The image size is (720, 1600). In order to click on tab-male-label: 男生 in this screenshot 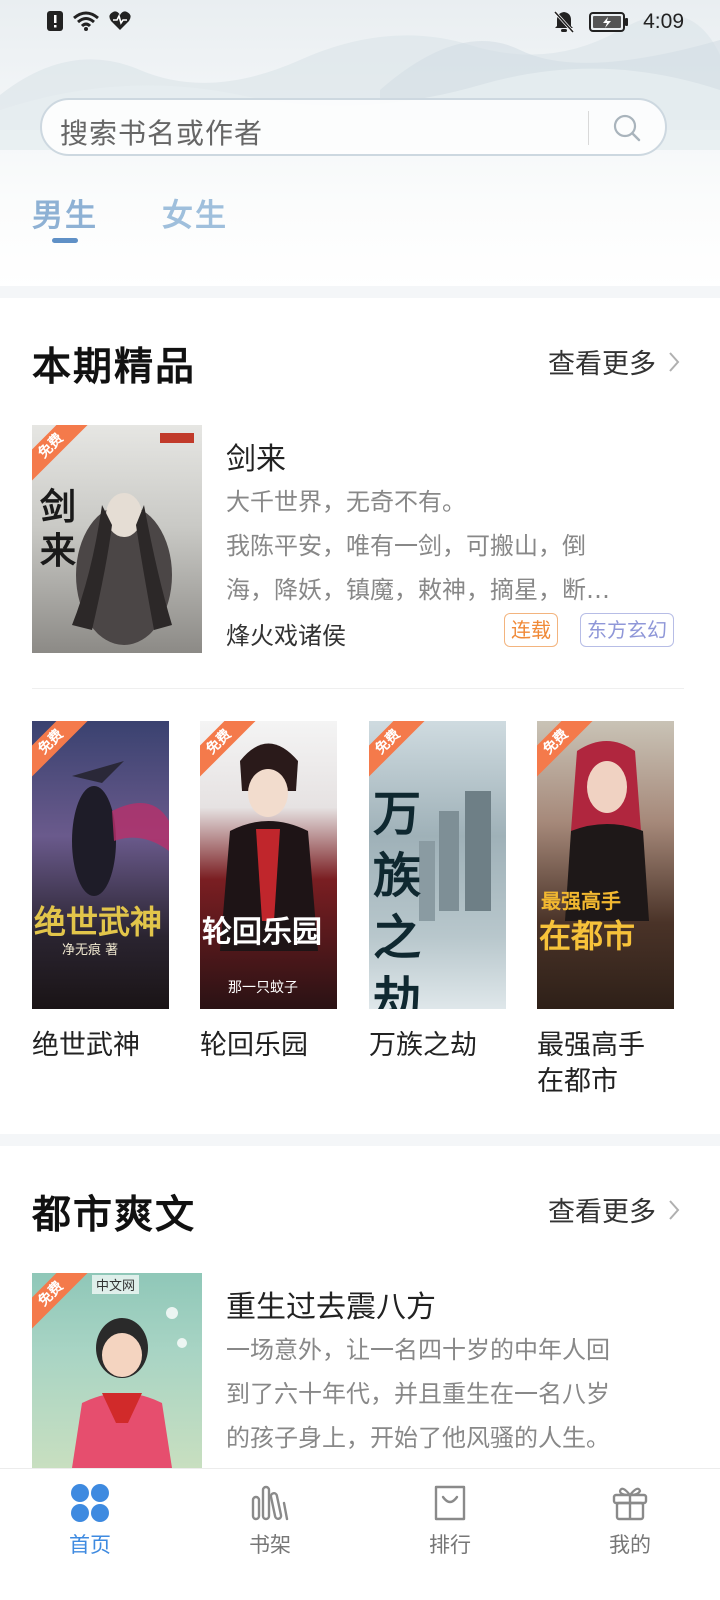, I will do `click(65, 216)`.